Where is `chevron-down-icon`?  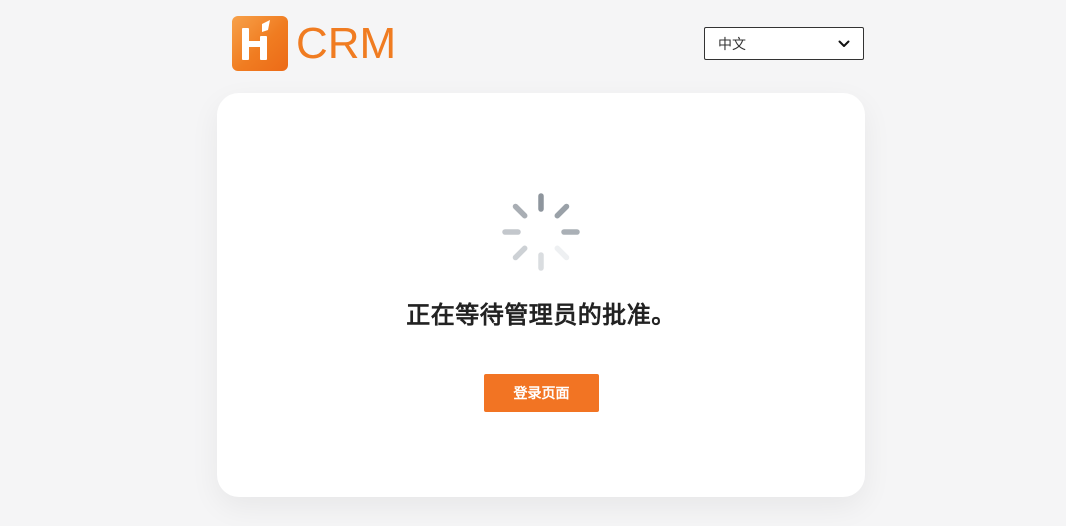
chevron-down-icon is located at coordinates (844, 43).